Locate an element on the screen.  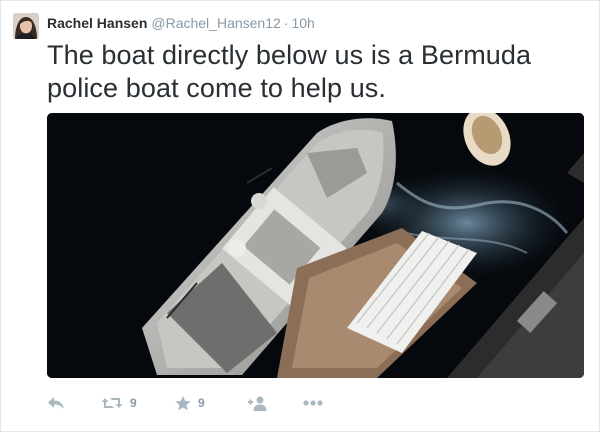
retweet-button: 9 is located at coordinates (119, 403).